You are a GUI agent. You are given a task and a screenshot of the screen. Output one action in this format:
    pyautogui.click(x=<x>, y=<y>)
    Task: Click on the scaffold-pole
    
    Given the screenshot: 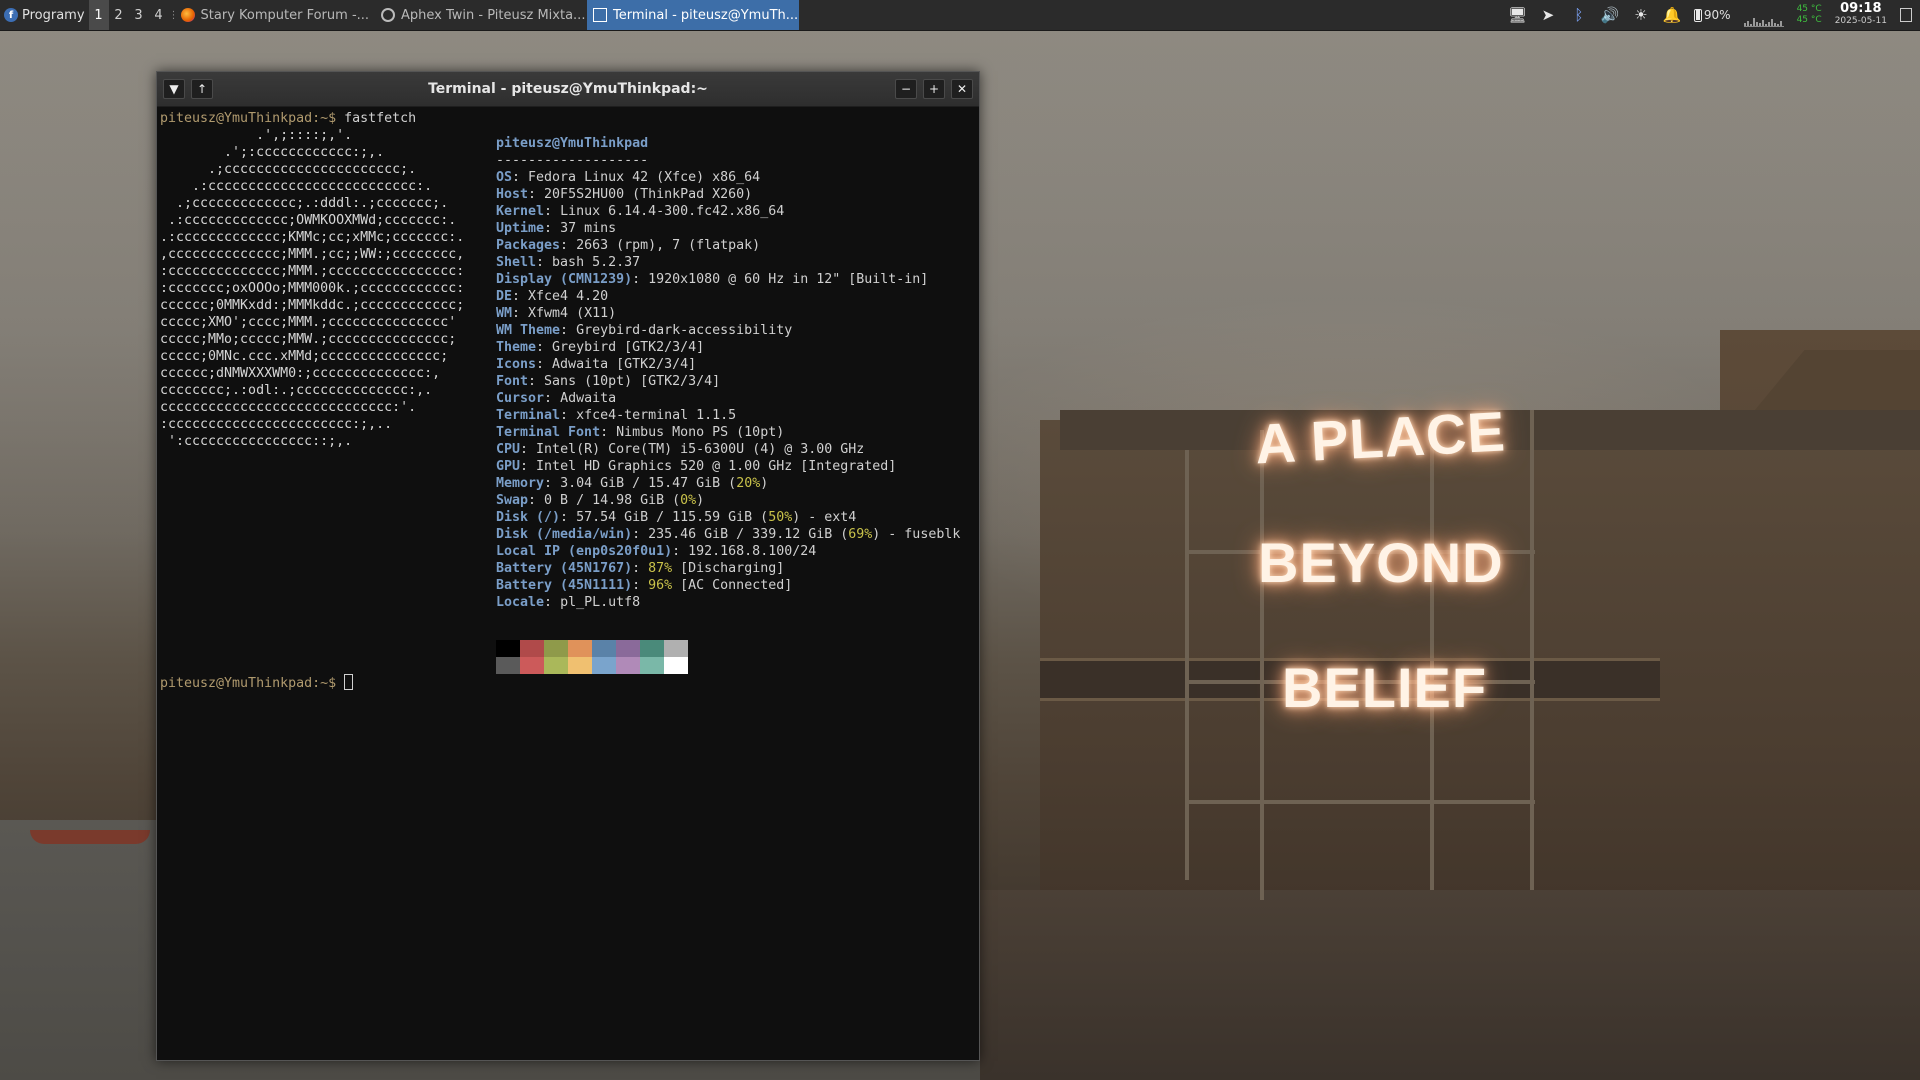 What is the action you would take?
    pyautogui.click(x=1187, y=665)
    